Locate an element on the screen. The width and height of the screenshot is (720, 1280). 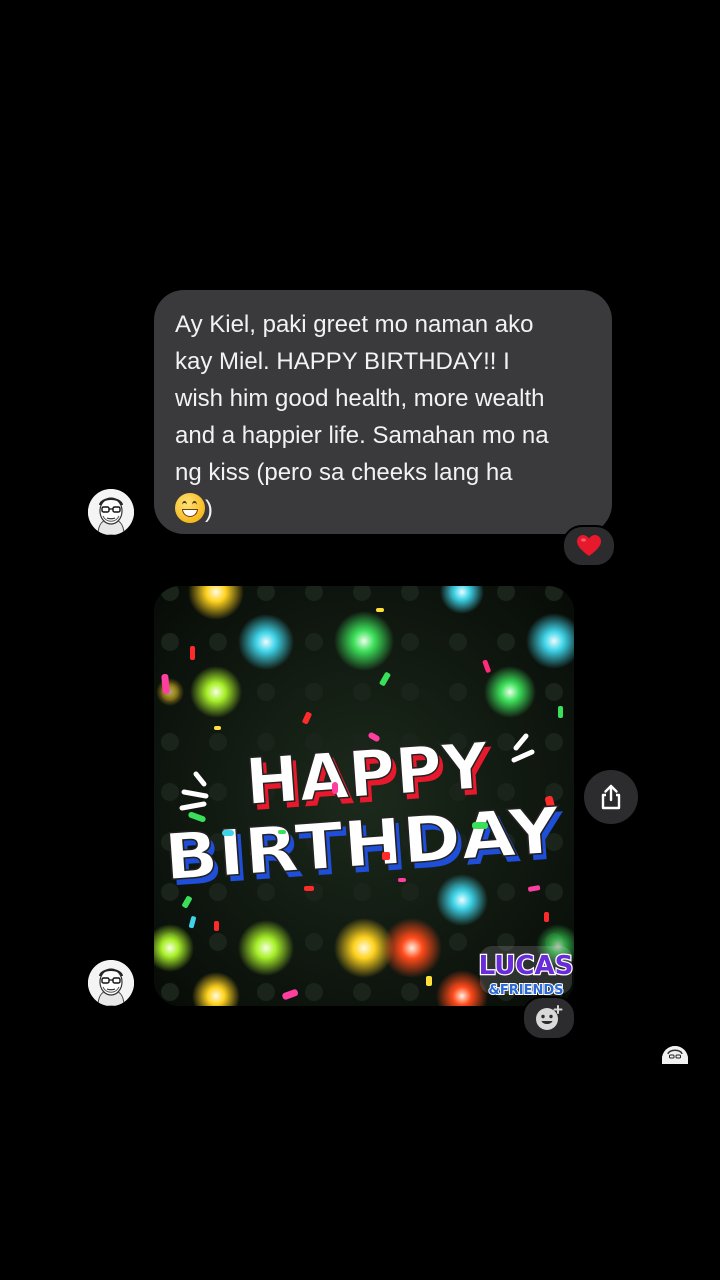
share-icon is located at coordinates (611, 797).